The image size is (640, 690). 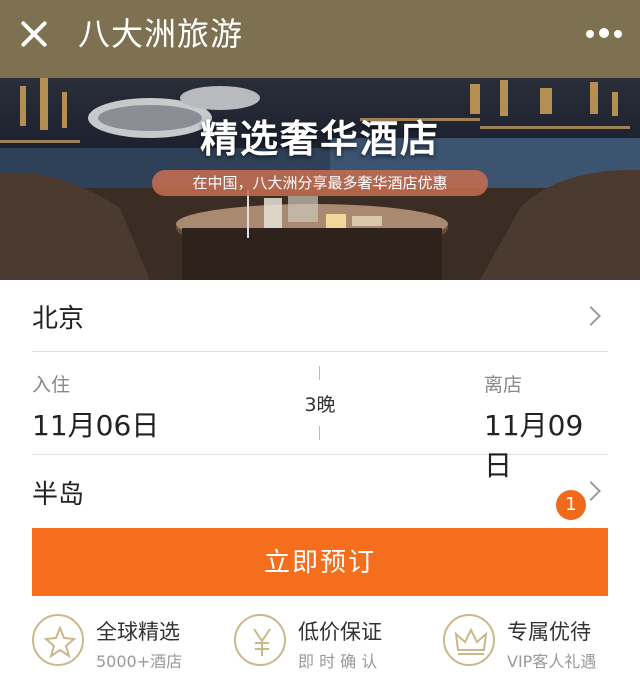 I want to click on checkin-date: 11月06日, so click(x=95, y=424).